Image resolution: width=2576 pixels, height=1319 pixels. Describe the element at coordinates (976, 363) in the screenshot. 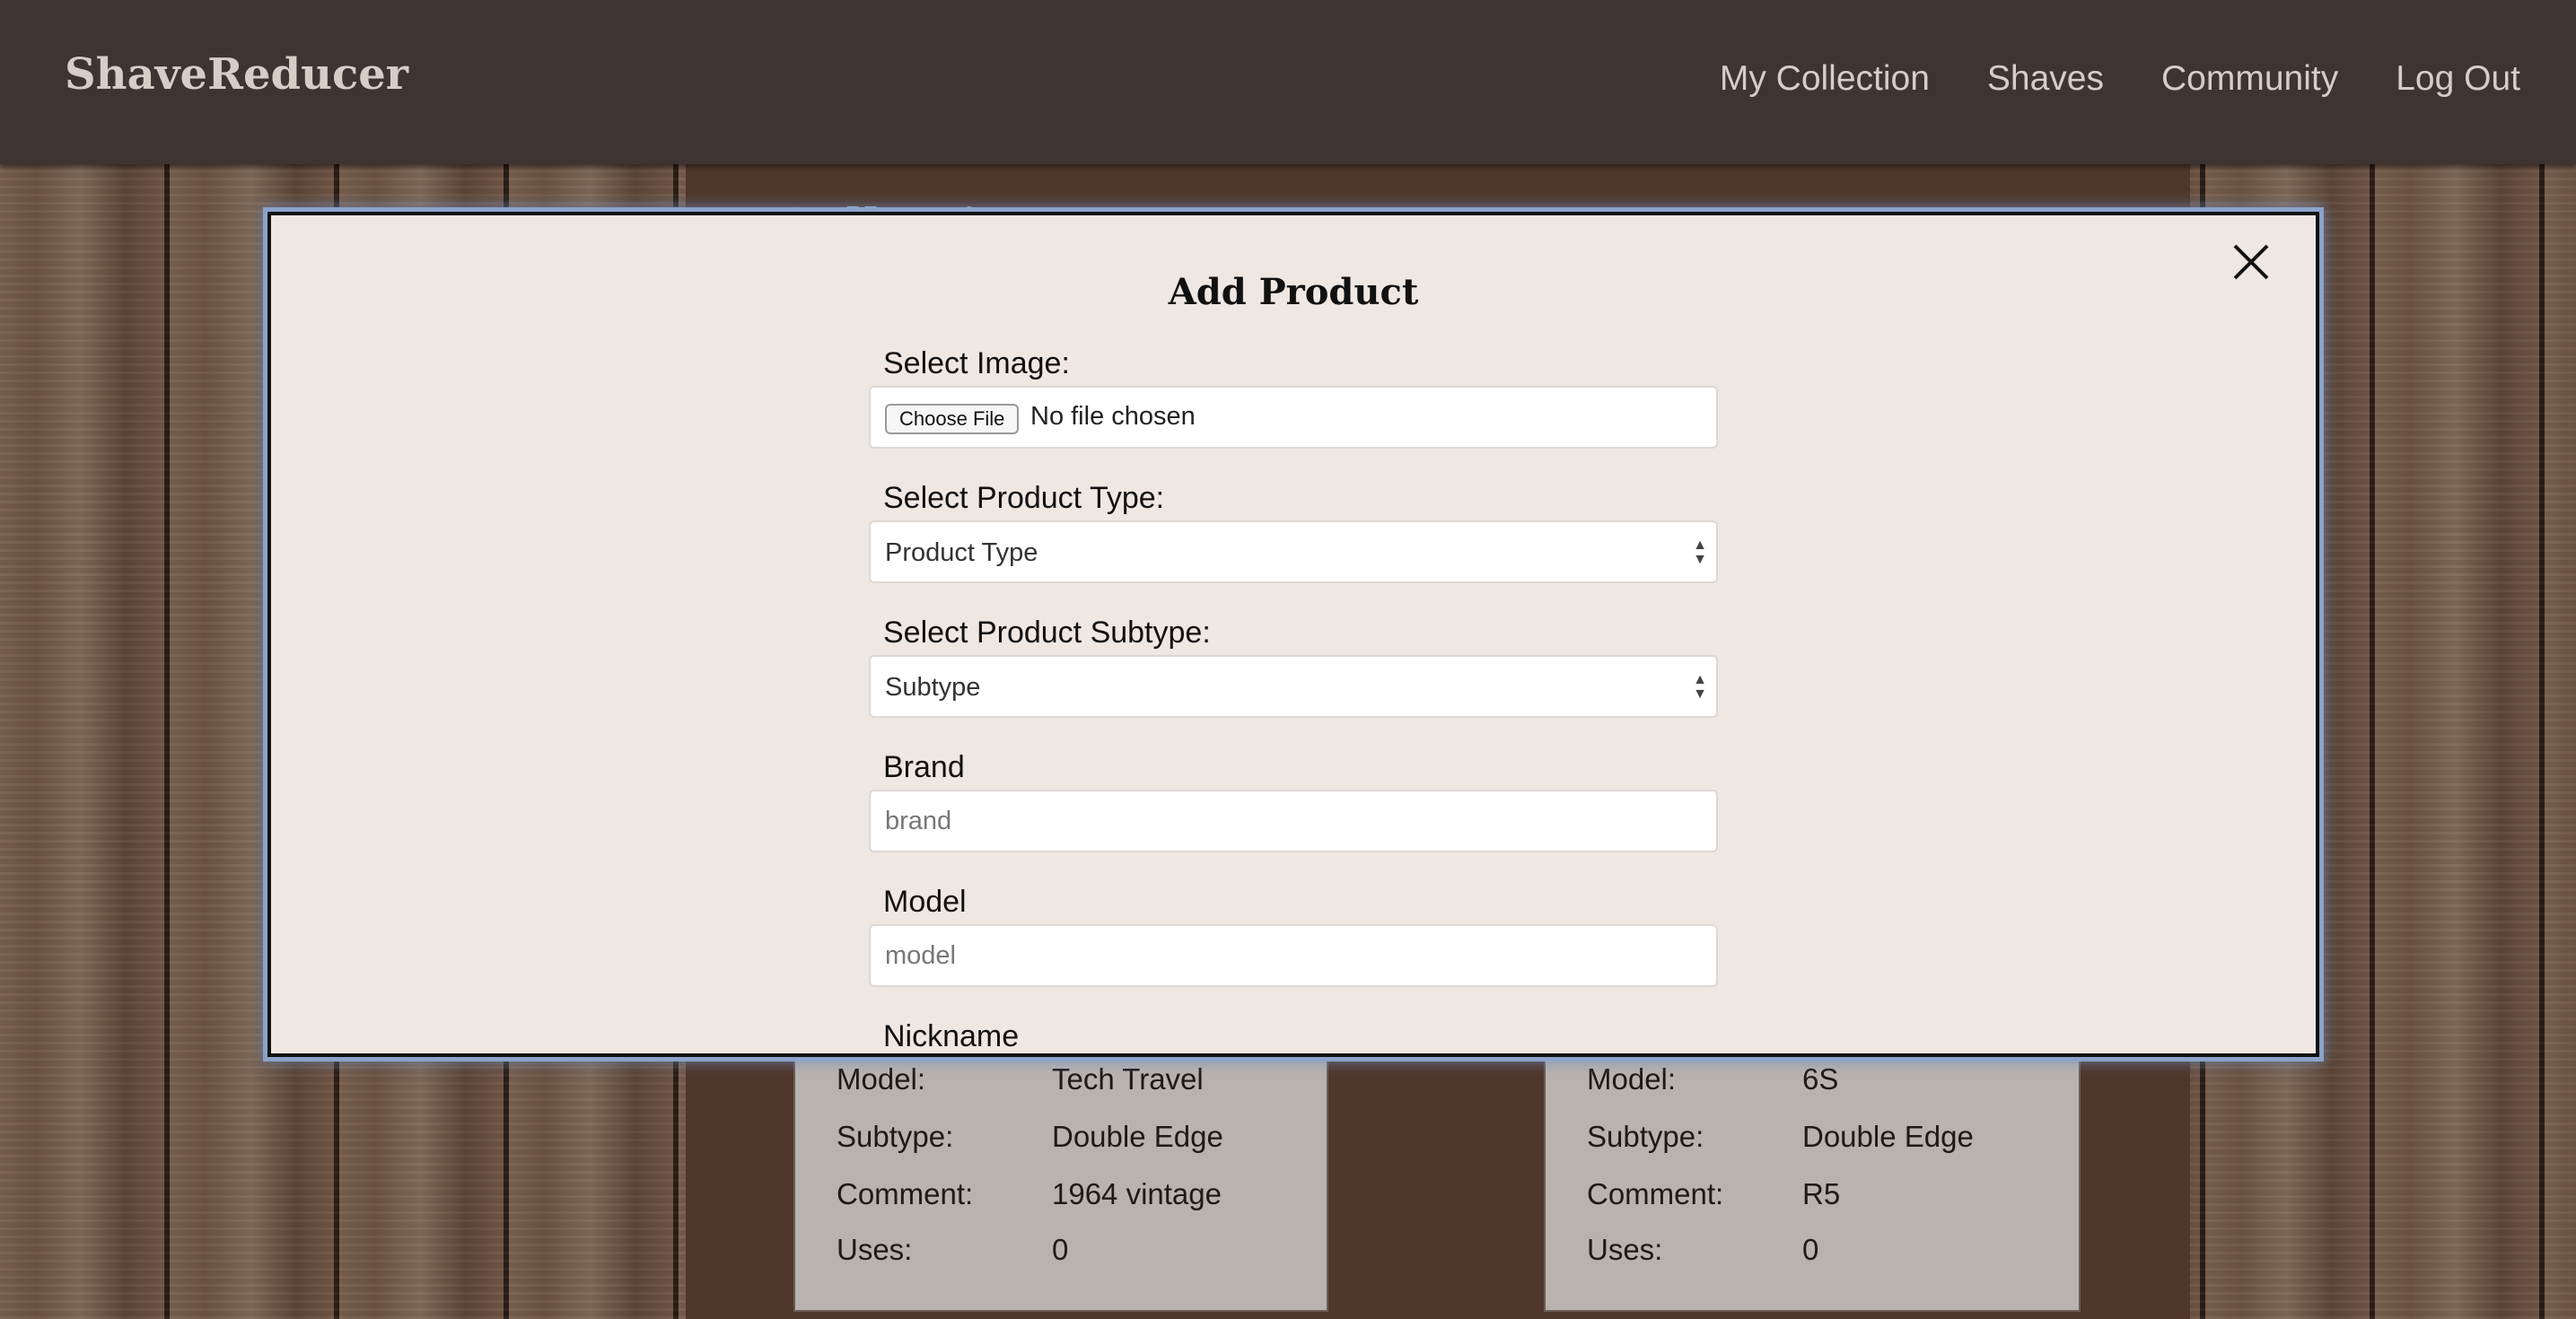

I see `select-image-label: Select Image:` at that location.